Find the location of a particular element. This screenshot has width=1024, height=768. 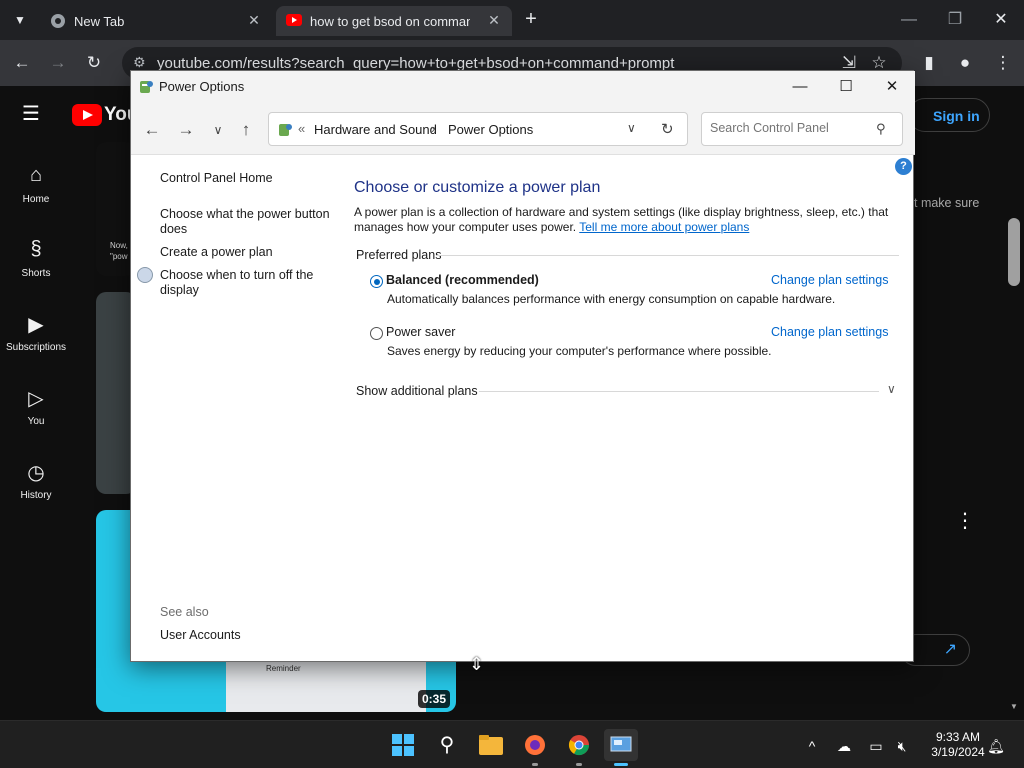

group-divider is located at coordinates (679, 391).